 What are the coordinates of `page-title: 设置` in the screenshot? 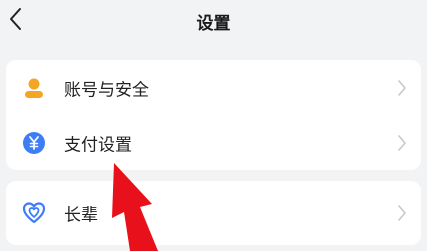 It's located at (213, 24).